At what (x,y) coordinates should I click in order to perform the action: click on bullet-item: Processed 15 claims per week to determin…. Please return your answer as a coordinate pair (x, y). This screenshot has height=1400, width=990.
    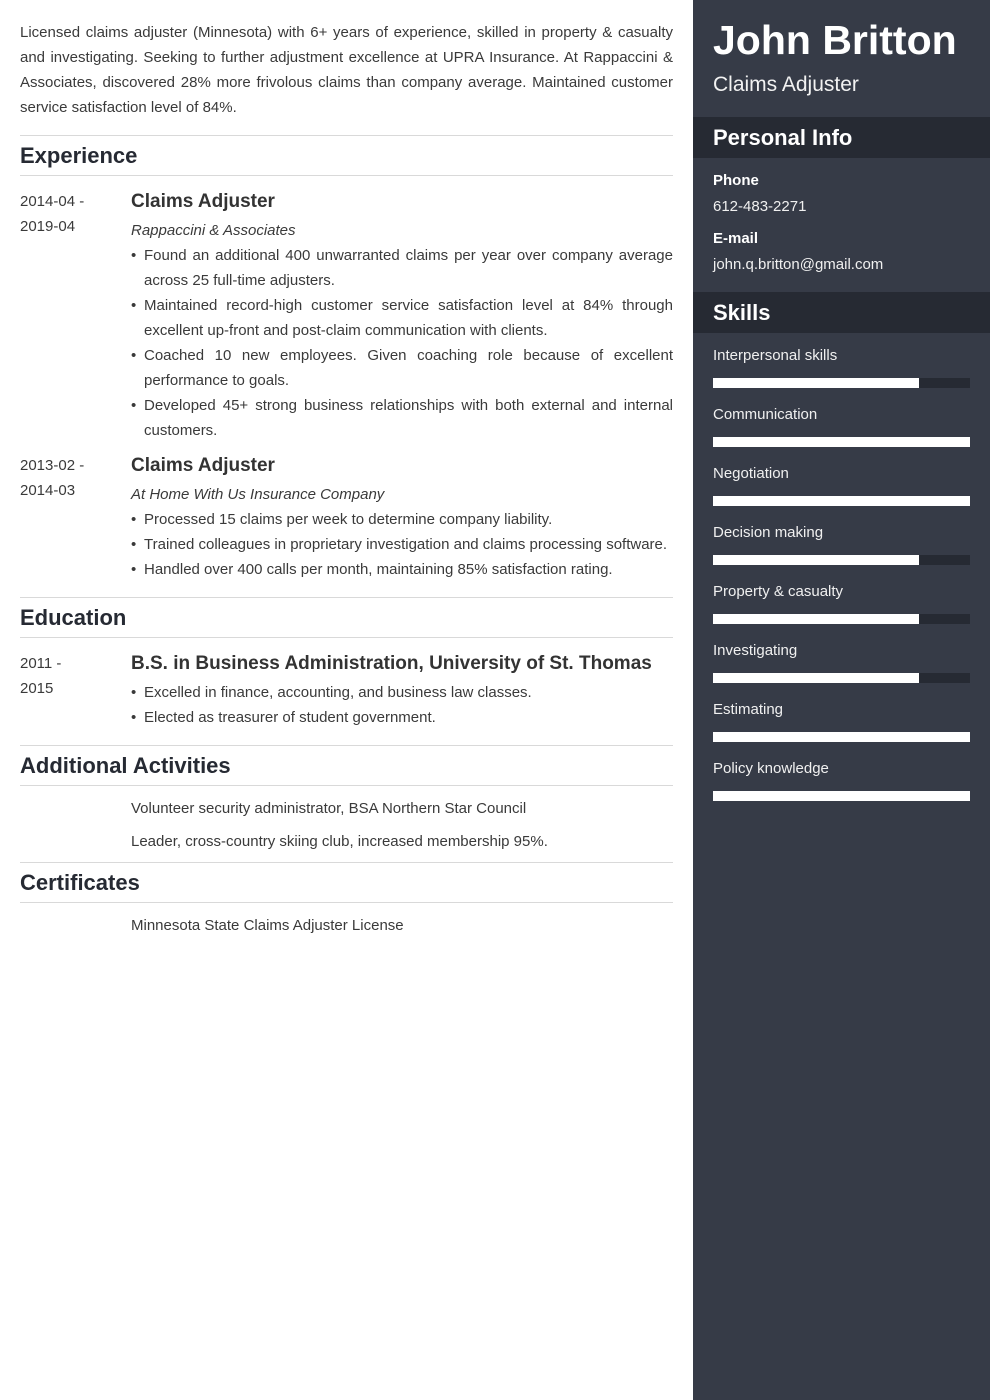
    Looking at the image, I should click on (402, 519).